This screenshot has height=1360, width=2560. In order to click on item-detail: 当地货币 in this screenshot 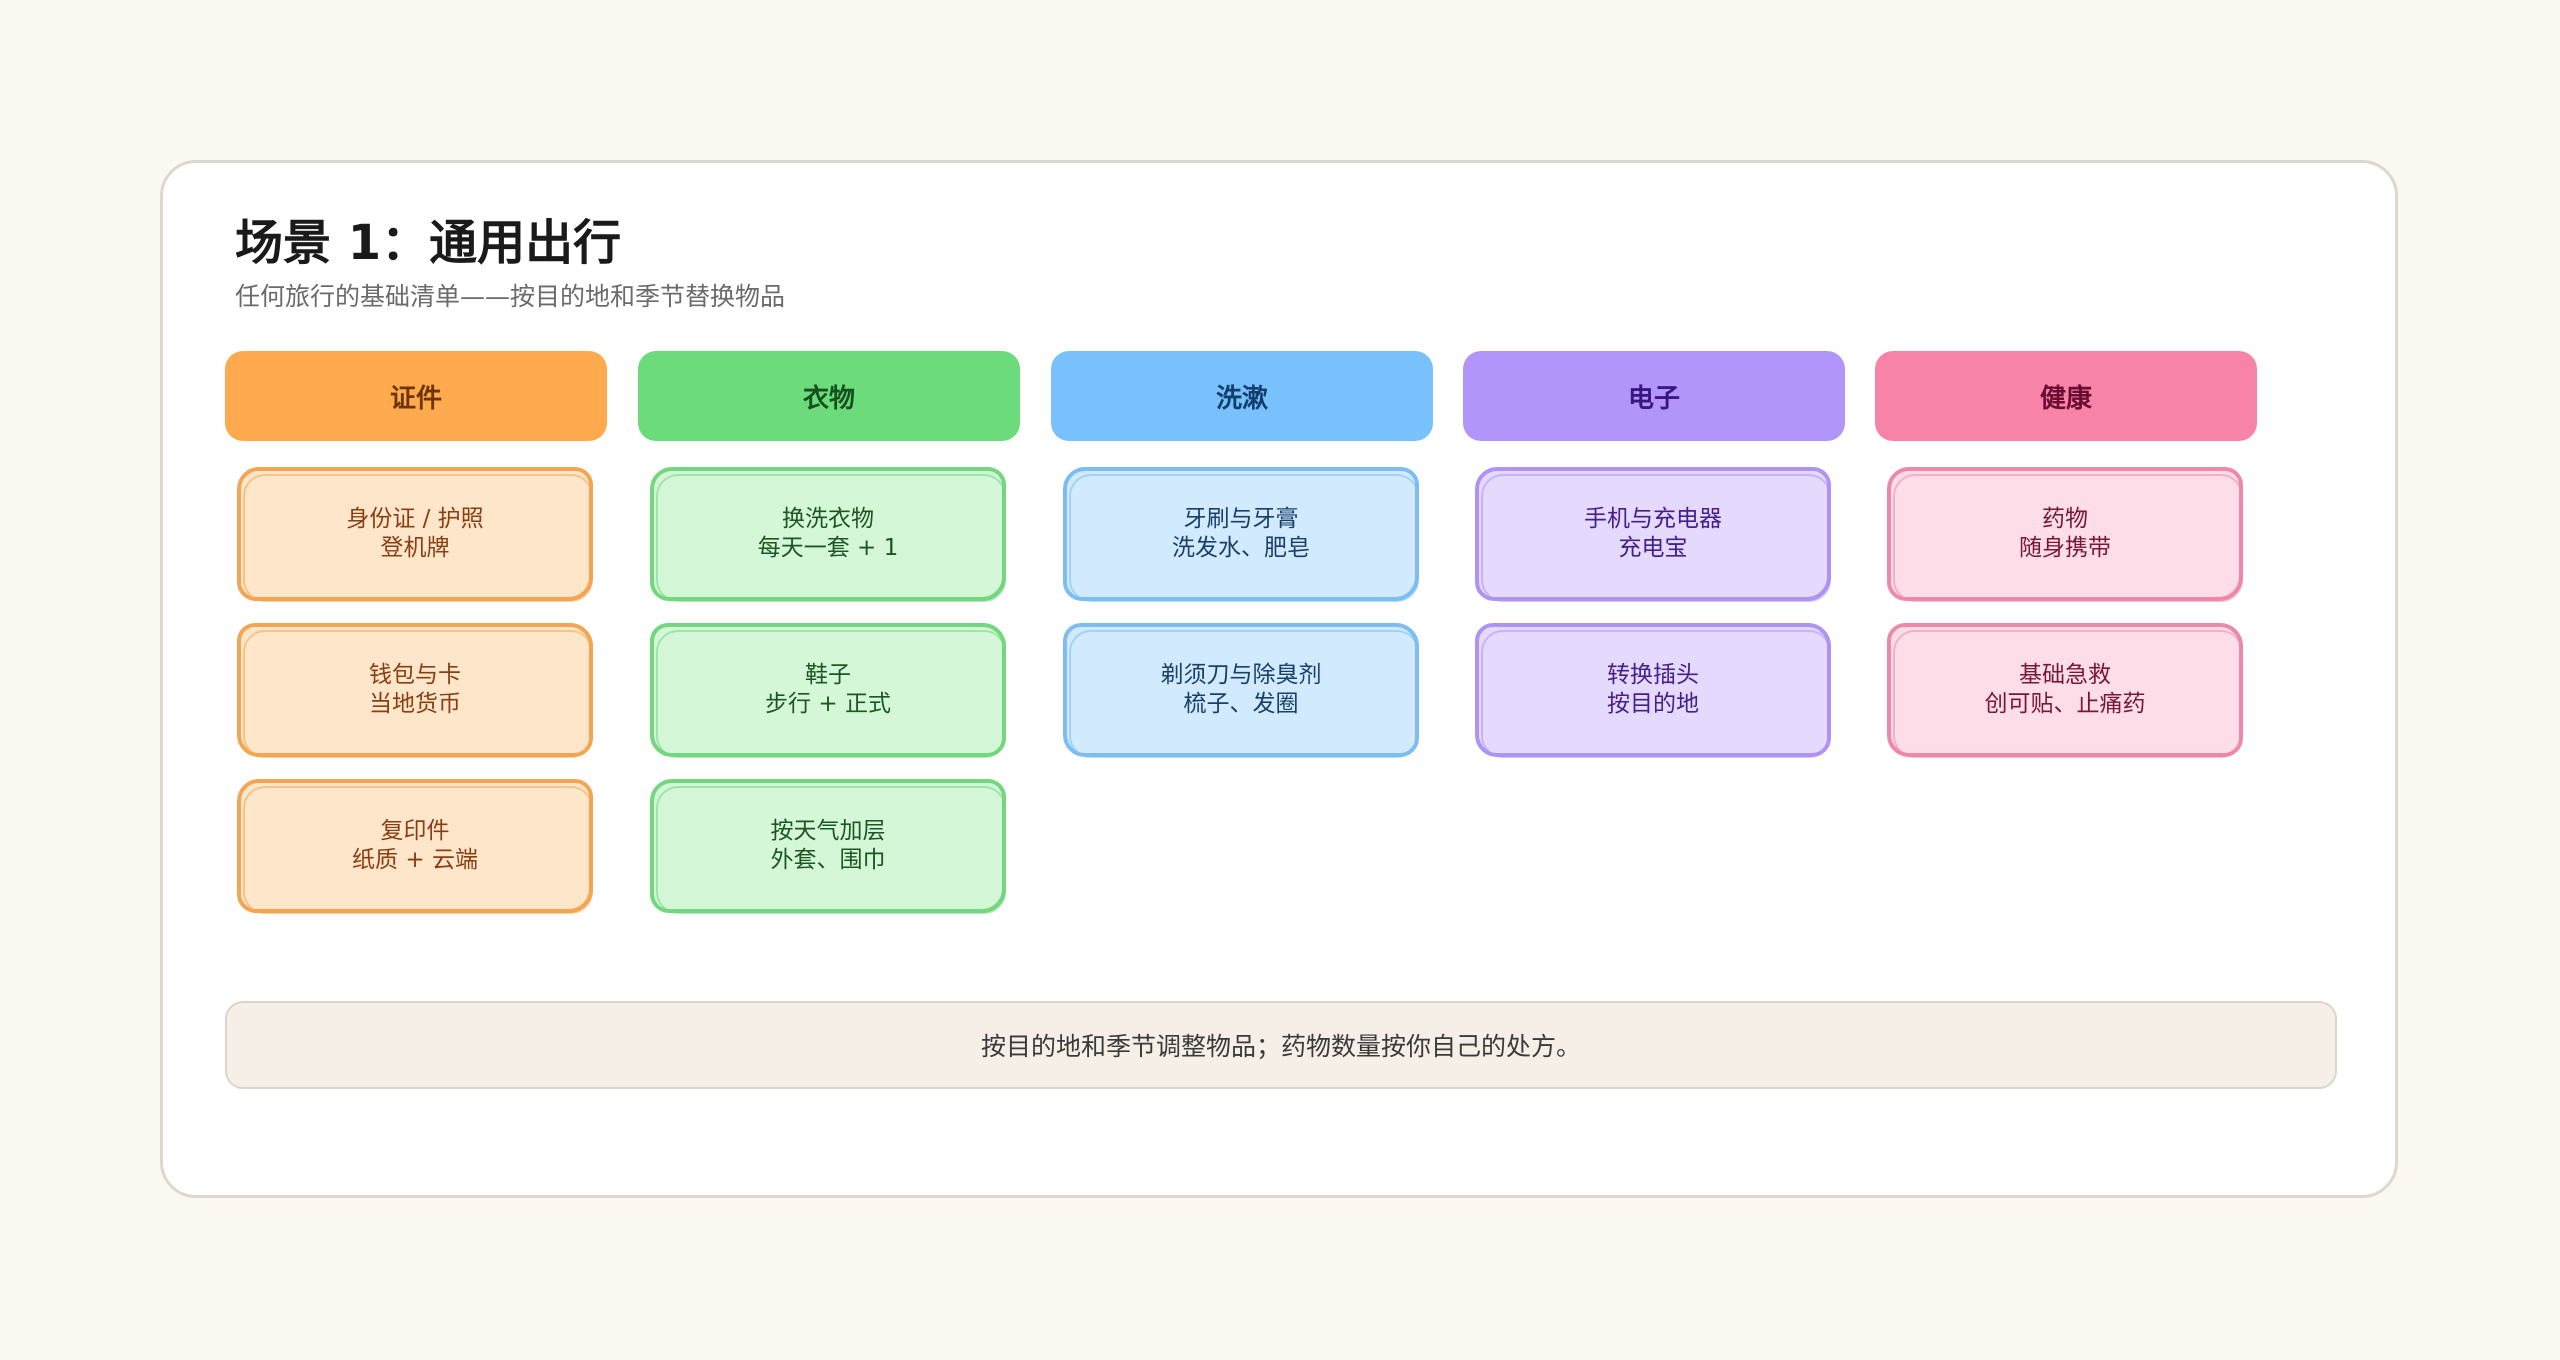, I will do `click(415, 704)`.